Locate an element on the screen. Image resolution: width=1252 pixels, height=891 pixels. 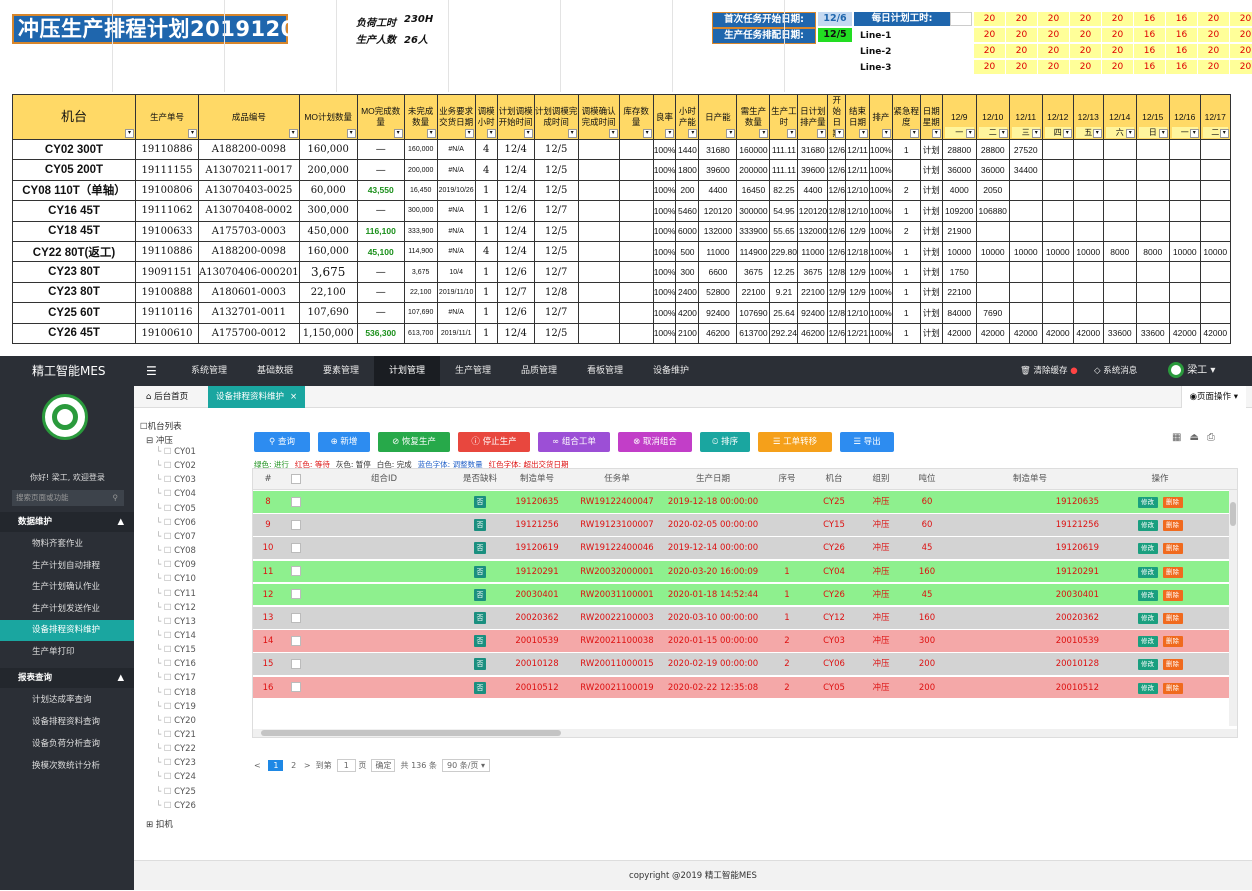
tree-node: └ ☐ CY22 is located at coordinates (176, 749).